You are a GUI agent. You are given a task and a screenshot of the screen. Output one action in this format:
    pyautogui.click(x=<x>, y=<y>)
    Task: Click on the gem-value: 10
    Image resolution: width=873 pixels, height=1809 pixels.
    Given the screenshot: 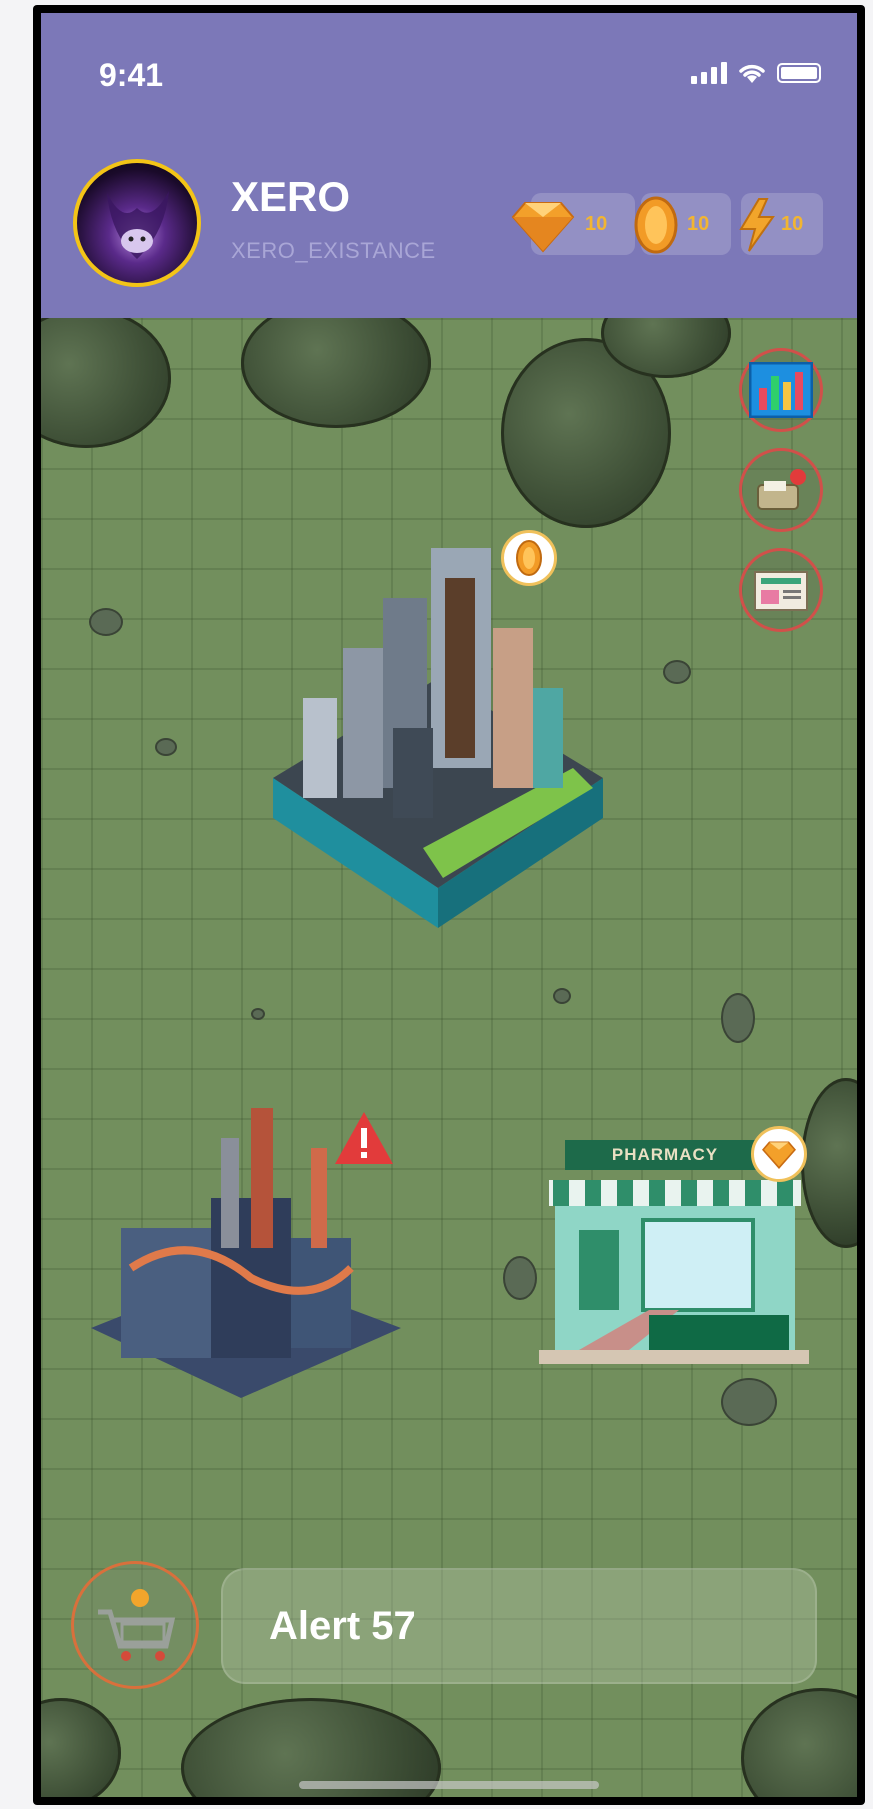 What is the action you would take?
    pyautogui.click(x=596, y=224)
    